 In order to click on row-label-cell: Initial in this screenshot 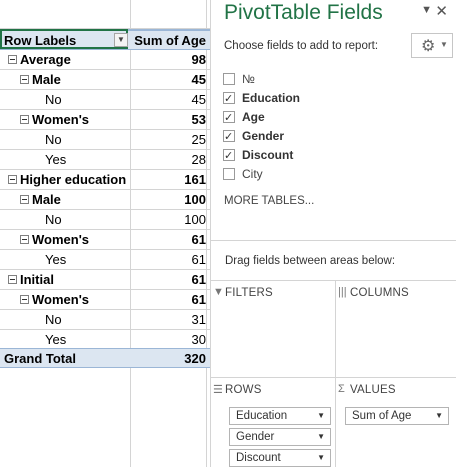, I will do `click(65, 279)`.